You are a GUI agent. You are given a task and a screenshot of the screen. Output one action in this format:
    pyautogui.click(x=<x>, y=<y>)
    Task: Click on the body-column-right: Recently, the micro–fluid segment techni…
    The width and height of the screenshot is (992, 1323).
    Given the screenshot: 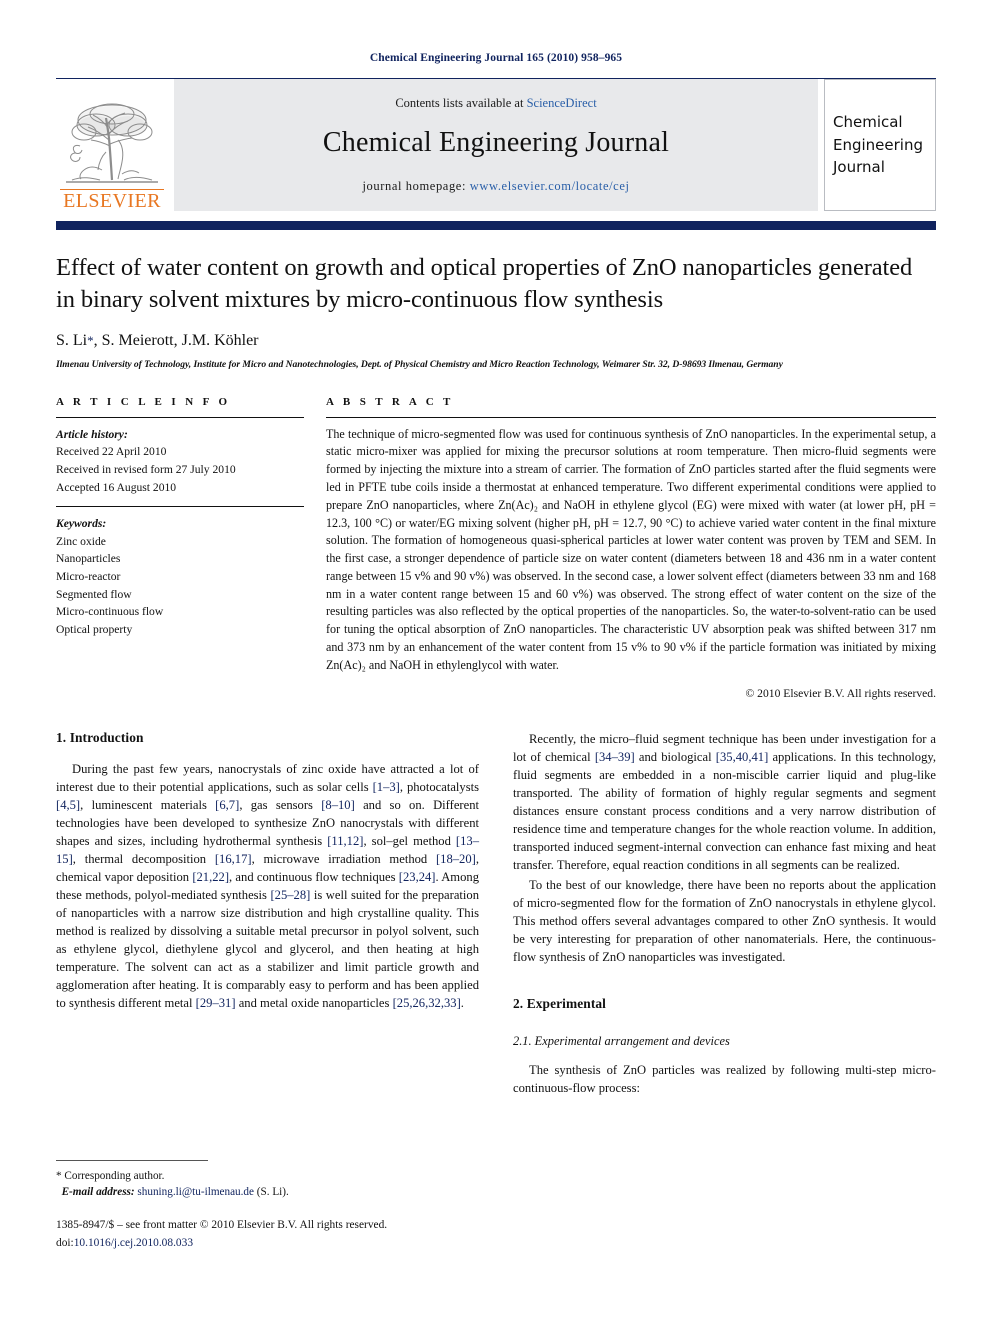 What is the action you would take?
    pyautogui.click(x=724, y=914)
    